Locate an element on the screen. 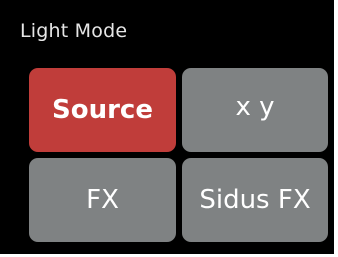  mode-tile-xy-label: x y is located at coordinates (255, 107).